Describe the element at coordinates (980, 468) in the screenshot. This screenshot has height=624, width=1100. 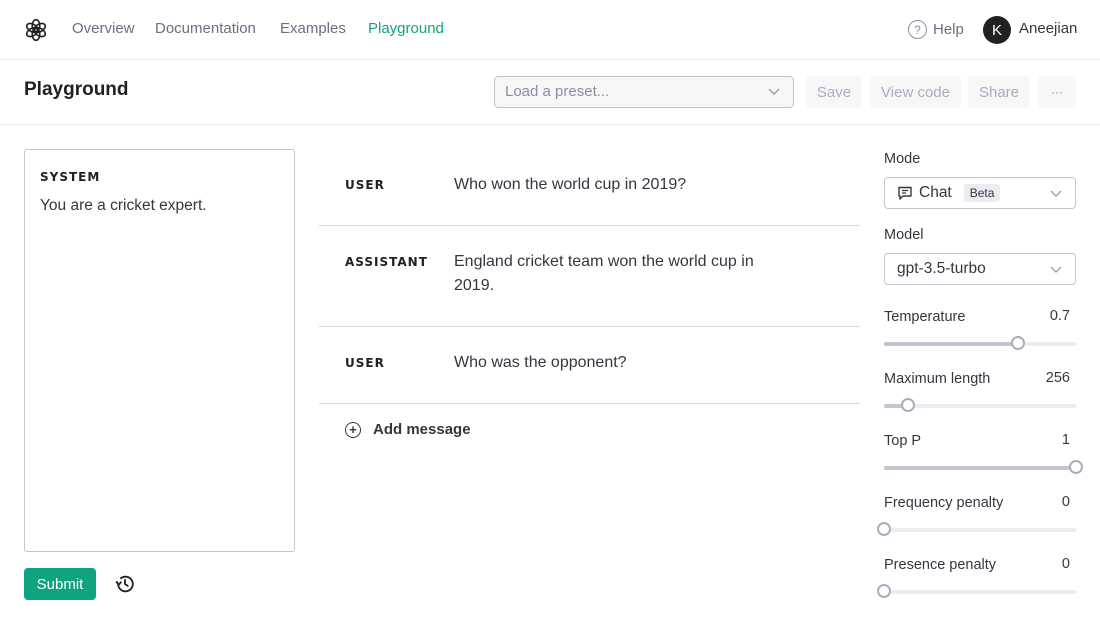
I see `top-p-slider-fill` at that location.